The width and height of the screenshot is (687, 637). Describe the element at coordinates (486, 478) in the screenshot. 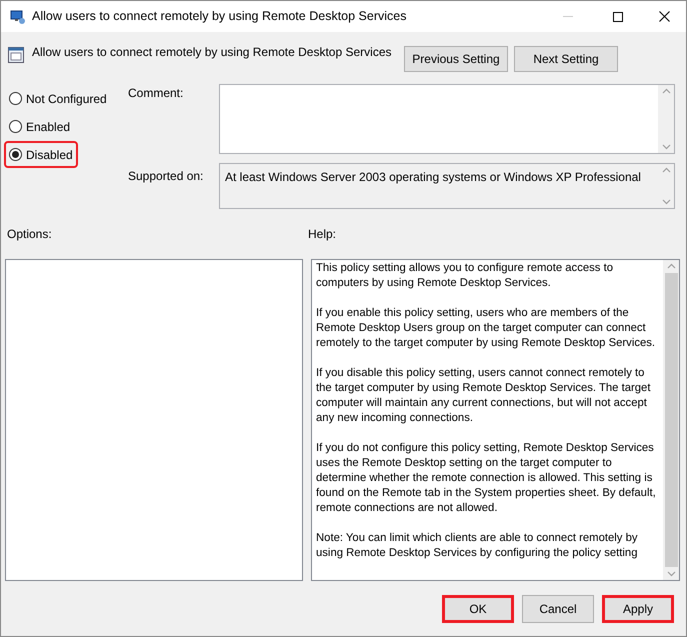

I see `help-paragraph: If you do not configure this policy setting, Remote Desktop Services uses the Remote Desktop setting on the target computer to determine whether the remote connection is allowed. This setting is found on the Remote tab in the System properties sheet. By default, remote connections are not allowed.` at that location.